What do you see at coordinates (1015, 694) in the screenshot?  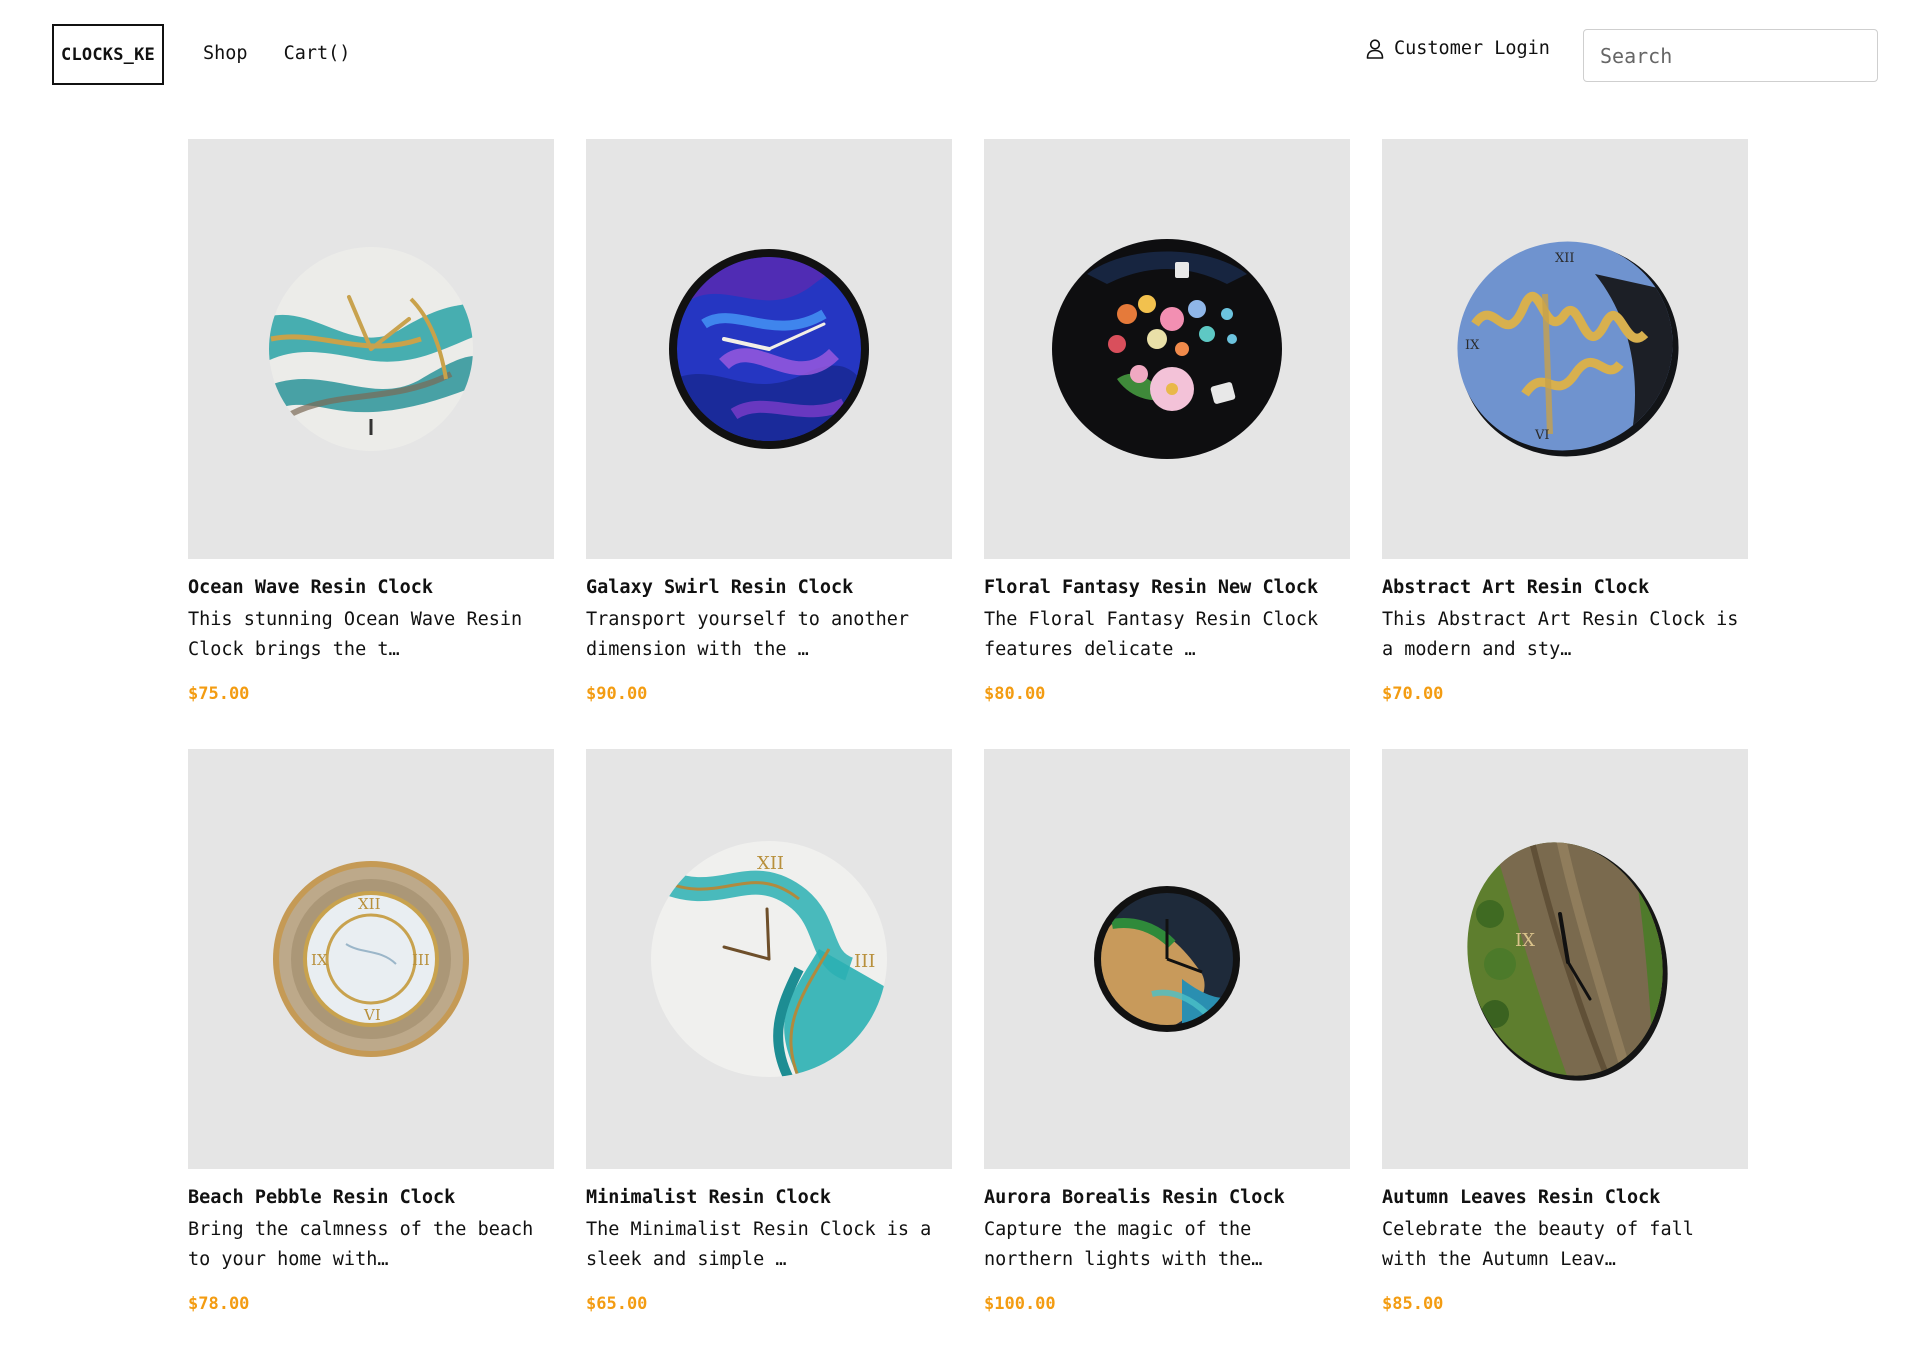 I see `product-price: $80.00` at bounding box center [1015, 694].